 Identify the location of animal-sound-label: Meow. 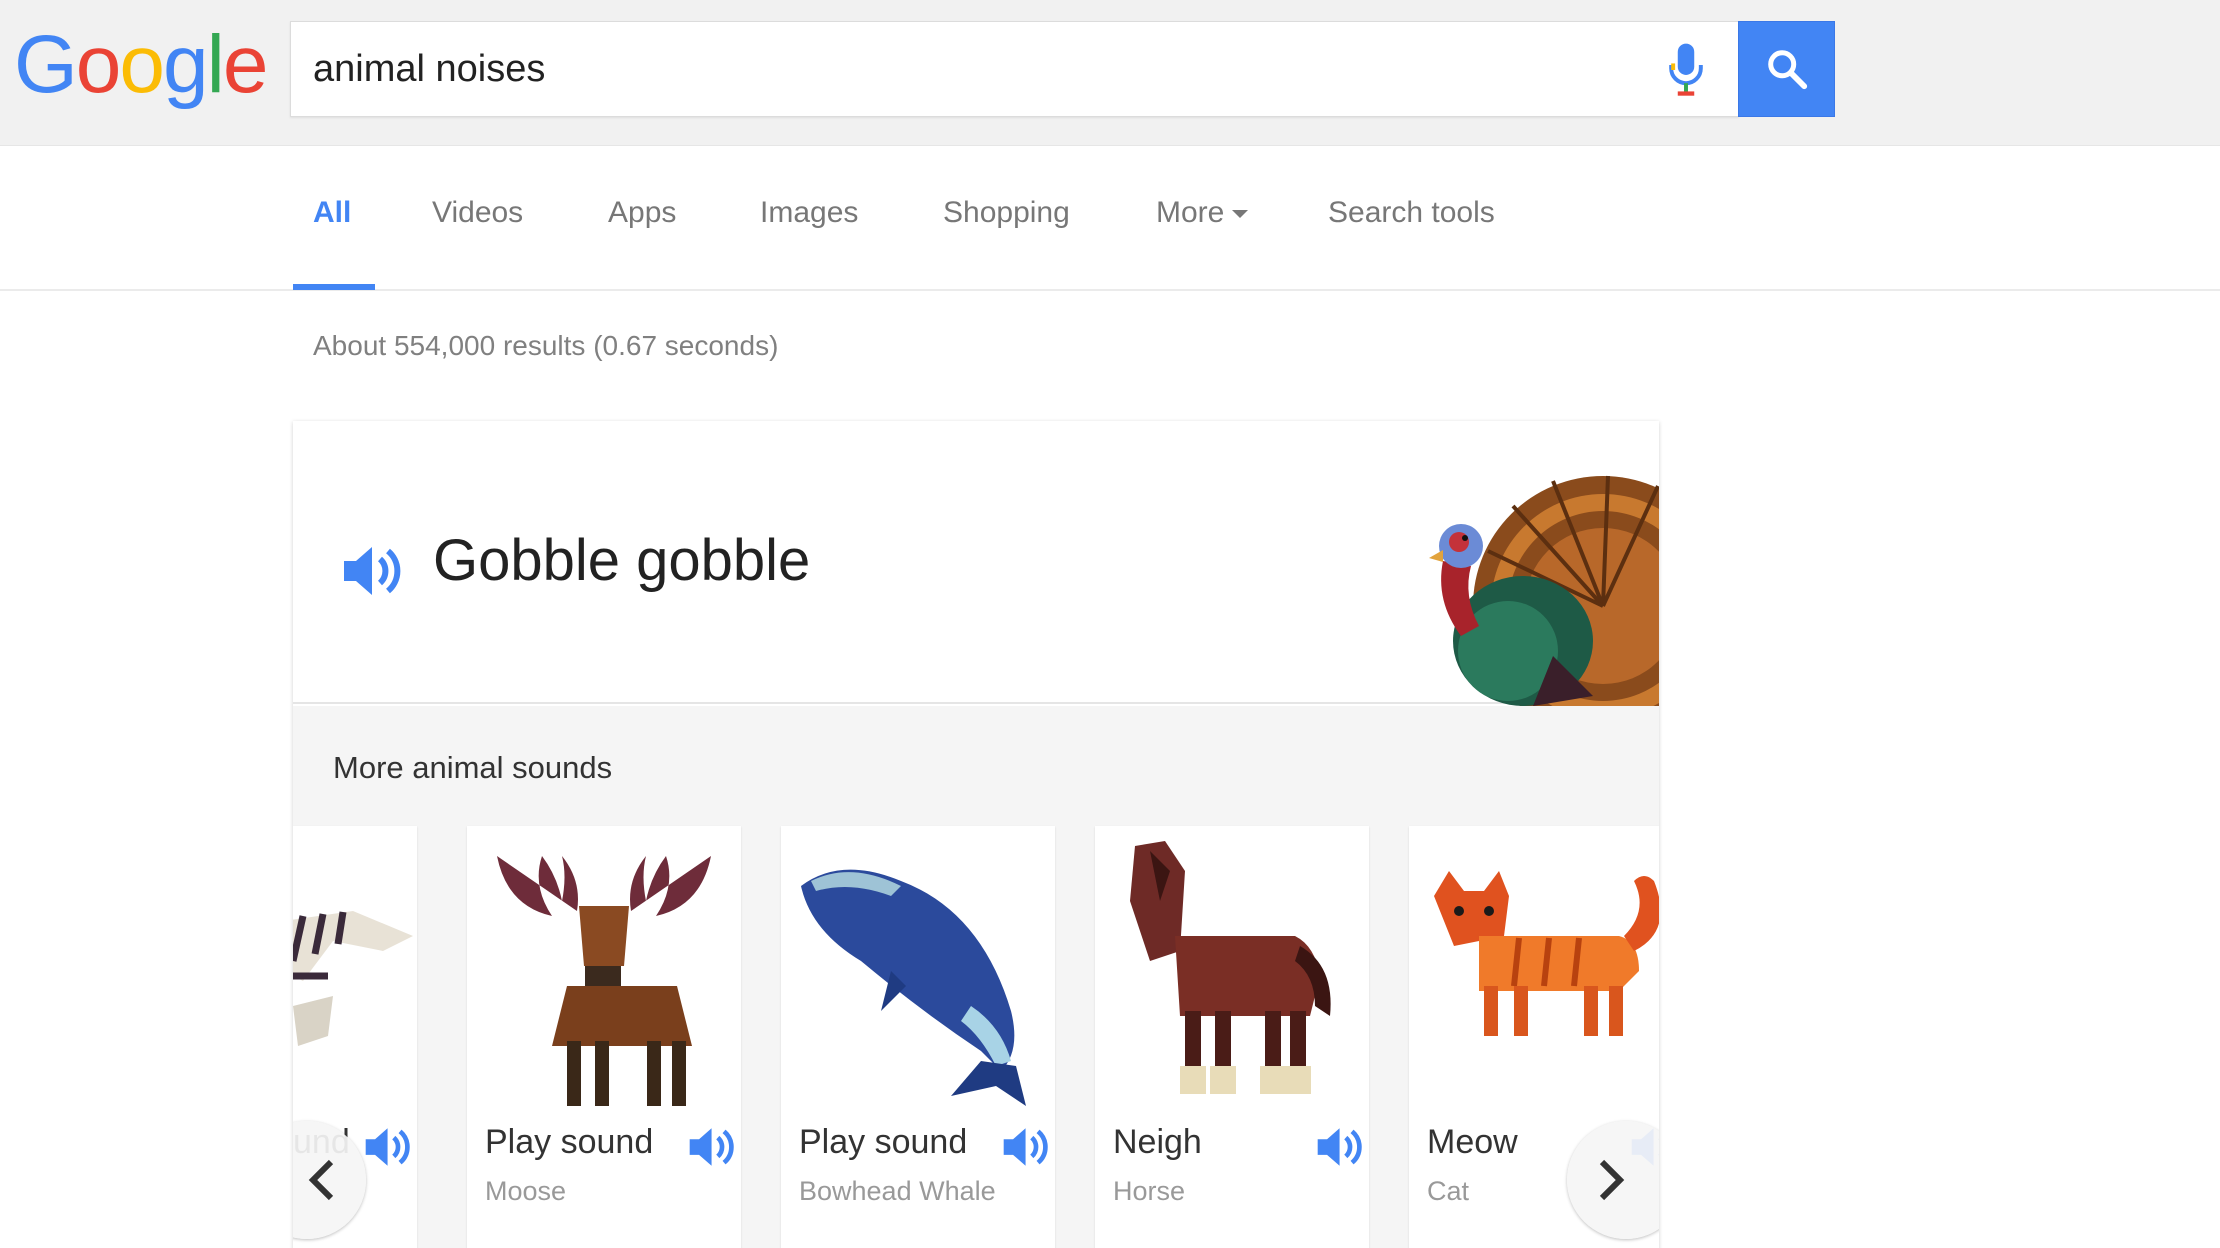
(1472, 1142).